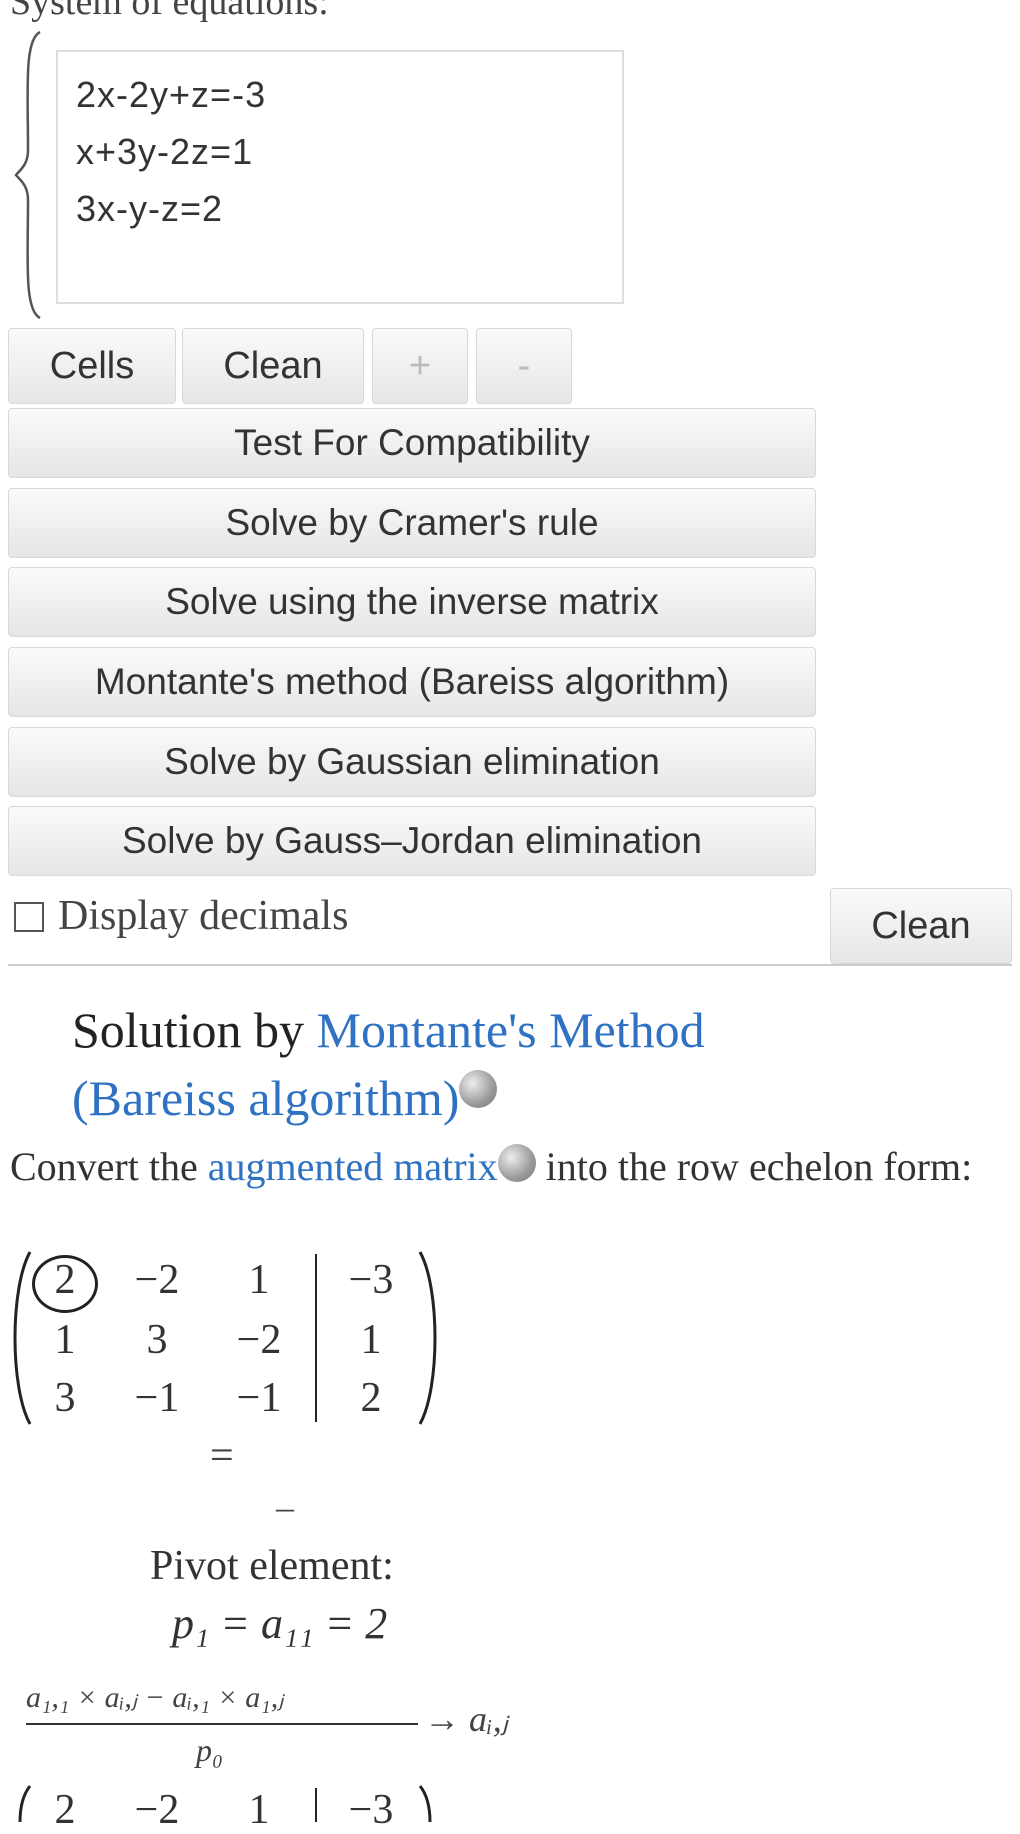  What do you see at coordinates (194, 1030) in the screenshot?
I see `solution-title-prefix: Solution by` at bounding box center [194, 1030].